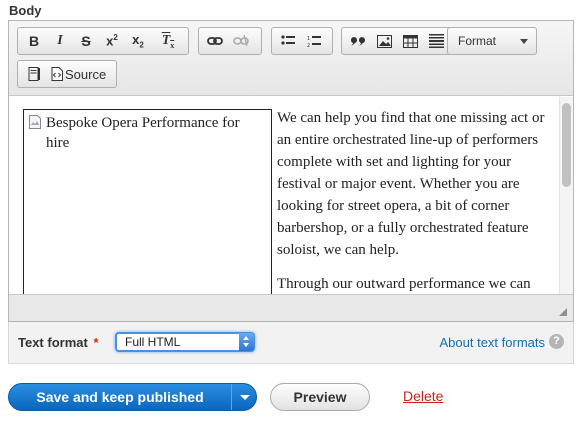  I want to click on preview-button: Preview, so click(320, 397).